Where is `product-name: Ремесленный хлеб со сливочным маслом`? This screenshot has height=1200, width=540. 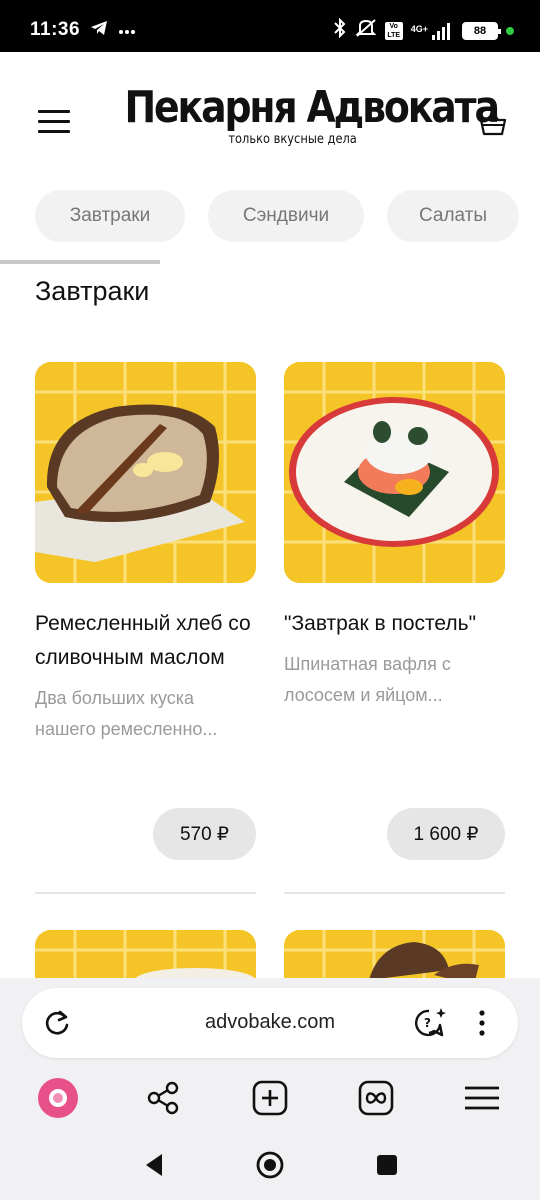
product-name: Ремесленный хлеб со сливочным маслом is located at coordinates (145, 641).